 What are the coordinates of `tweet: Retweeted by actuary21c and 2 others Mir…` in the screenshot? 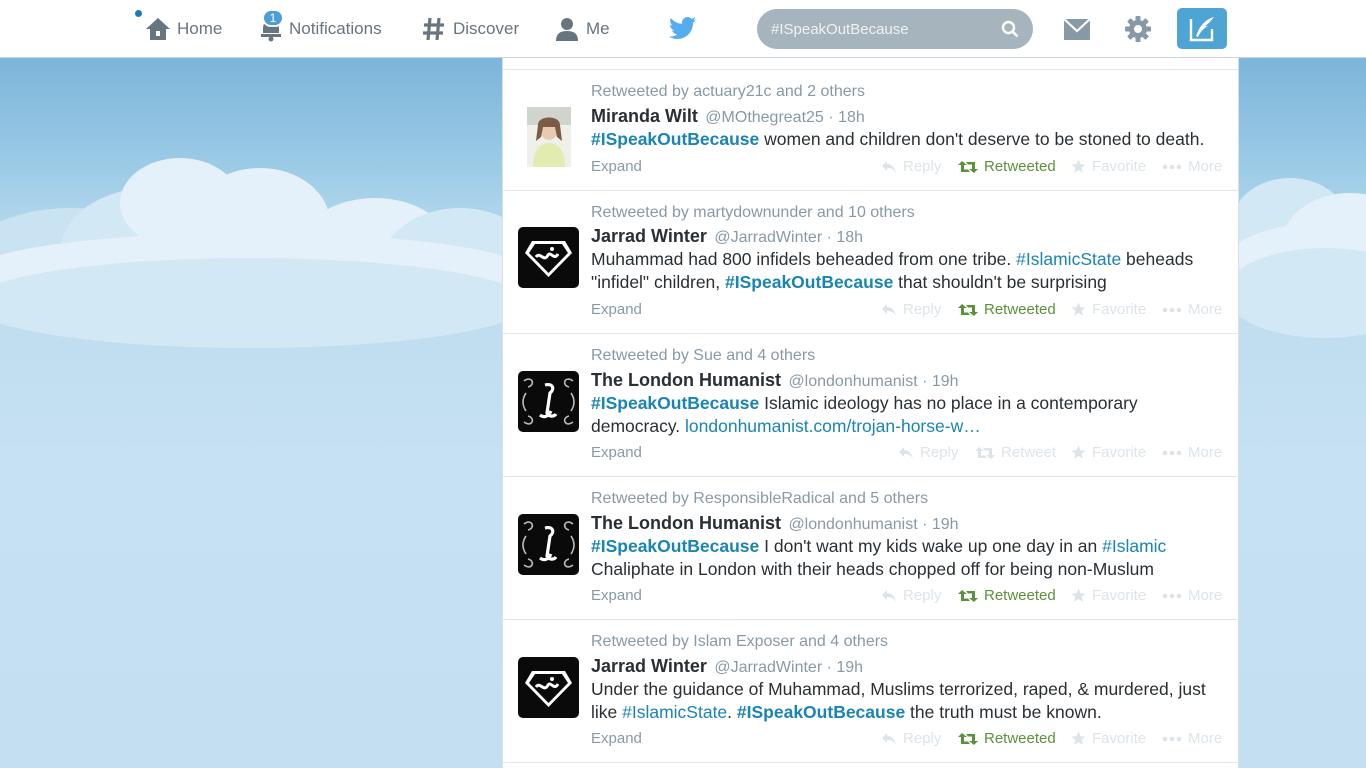 It's located at (870, 130).